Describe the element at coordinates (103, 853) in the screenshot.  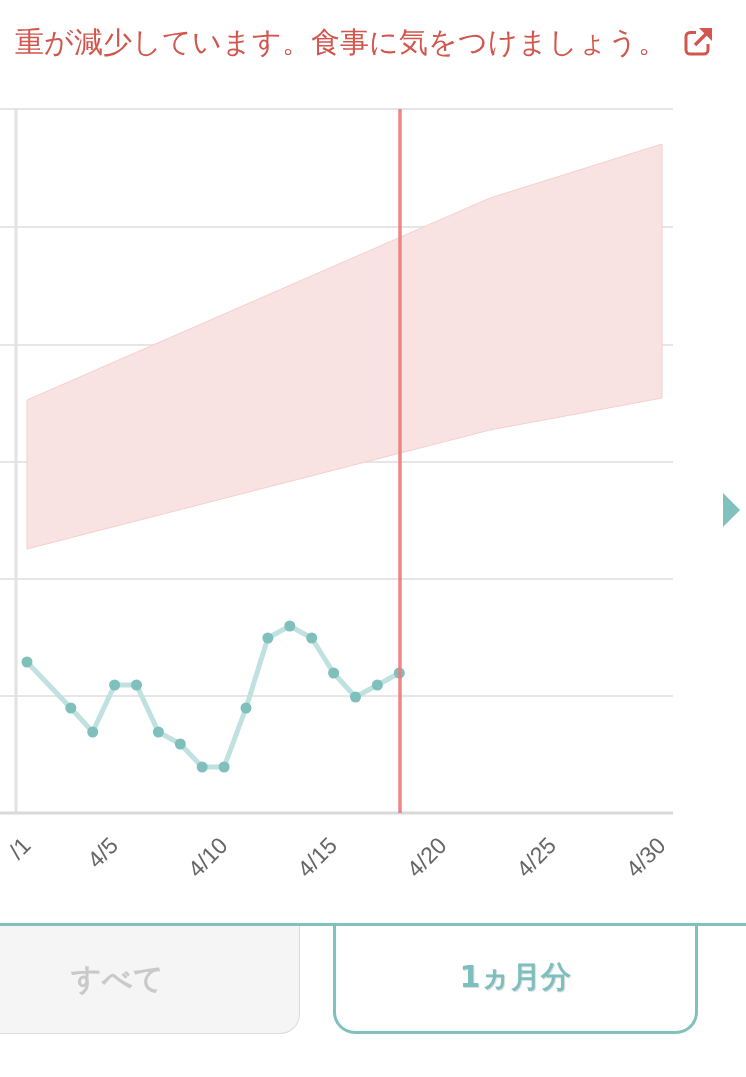
I see `x-axis-label: 4/5` at that location.